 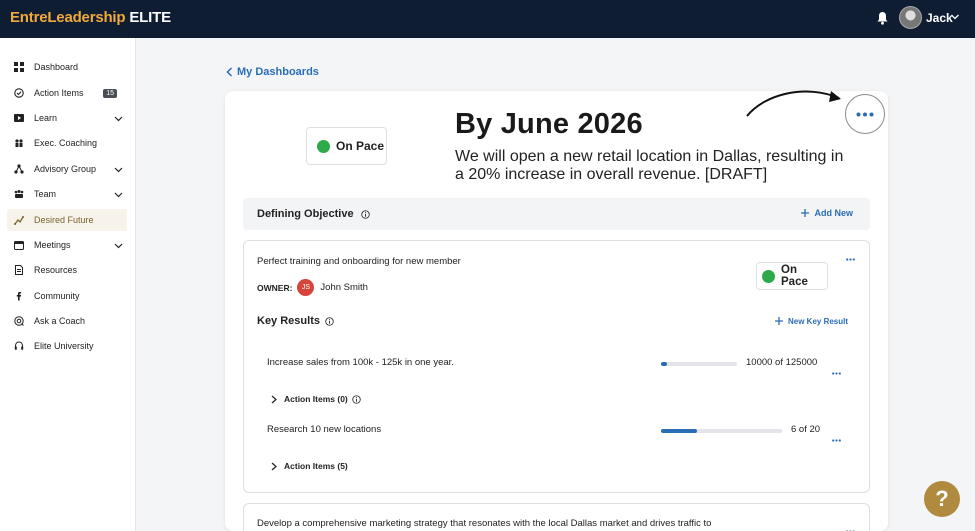 What do you see at coordinates (19, 143) in the screenshot?
I see `people-icon` at bounding box center [19, 143].